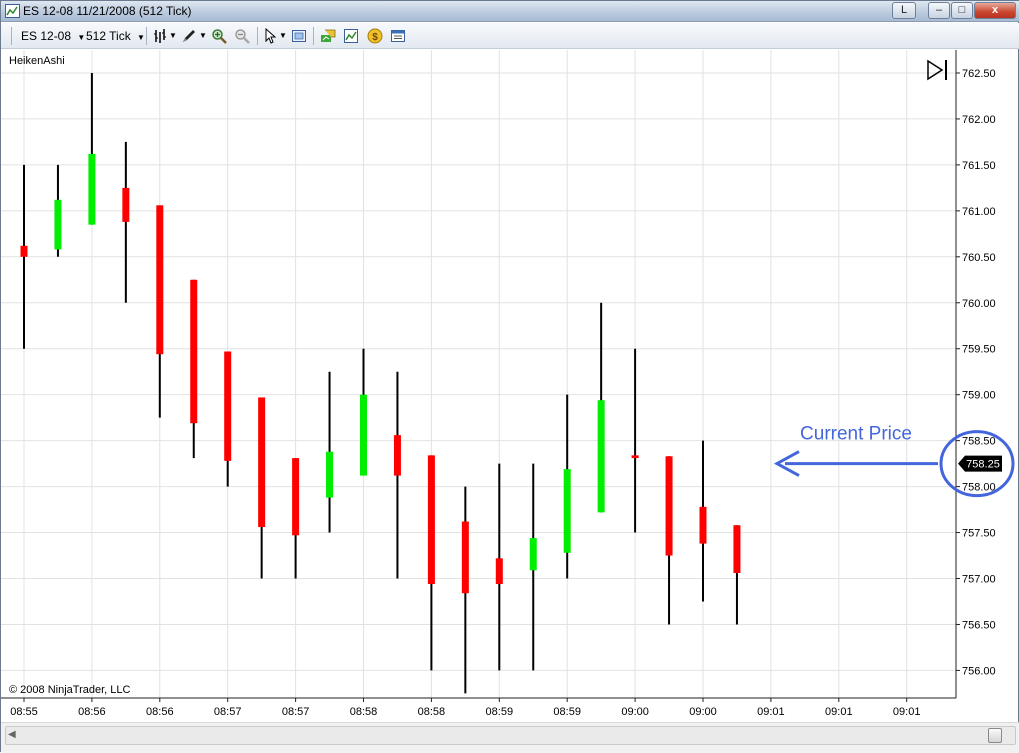 The width and height of the screenshot is (1019, 753). What do you see at coordinates (161, 36) in the screenshot?
I see `bar-type-icon` at bounding box center [161, 36].